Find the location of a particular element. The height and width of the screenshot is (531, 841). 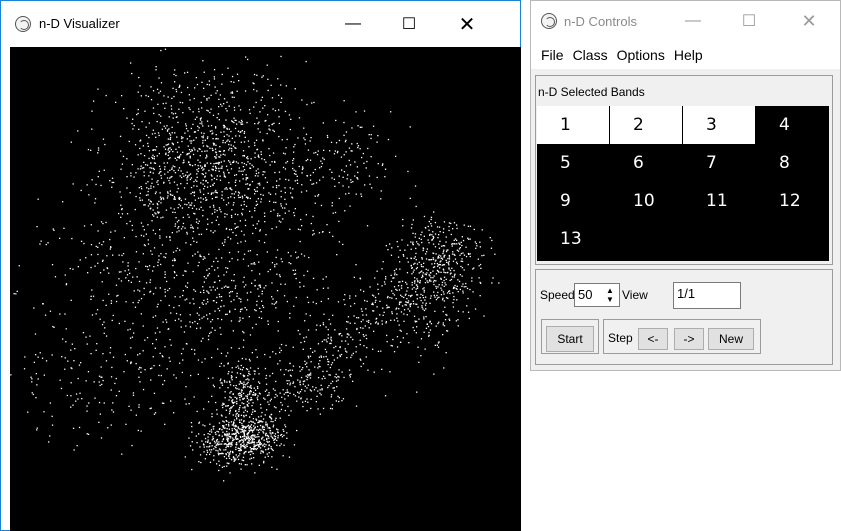

spin-up-icon: ▲ is located at coordinates (610, 290).